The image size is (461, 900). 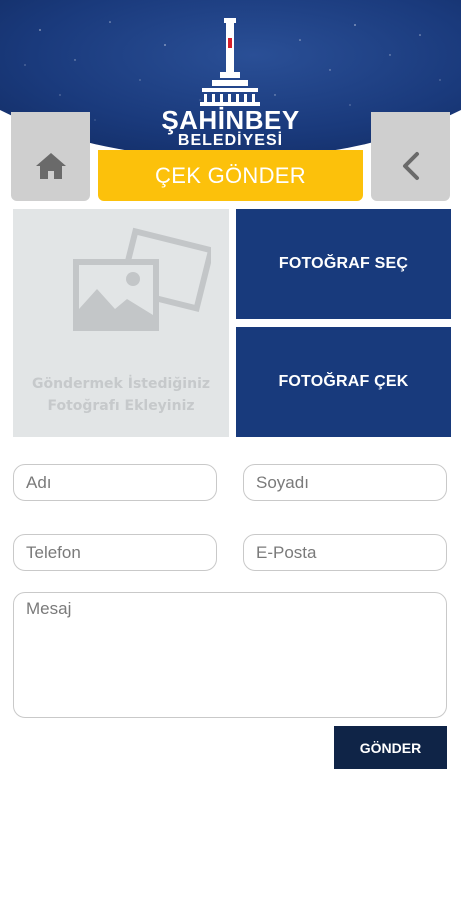 What do you see at coordinates (115, 482) in the screenshot?
I see `name-input` at bounding box center [115, 482].